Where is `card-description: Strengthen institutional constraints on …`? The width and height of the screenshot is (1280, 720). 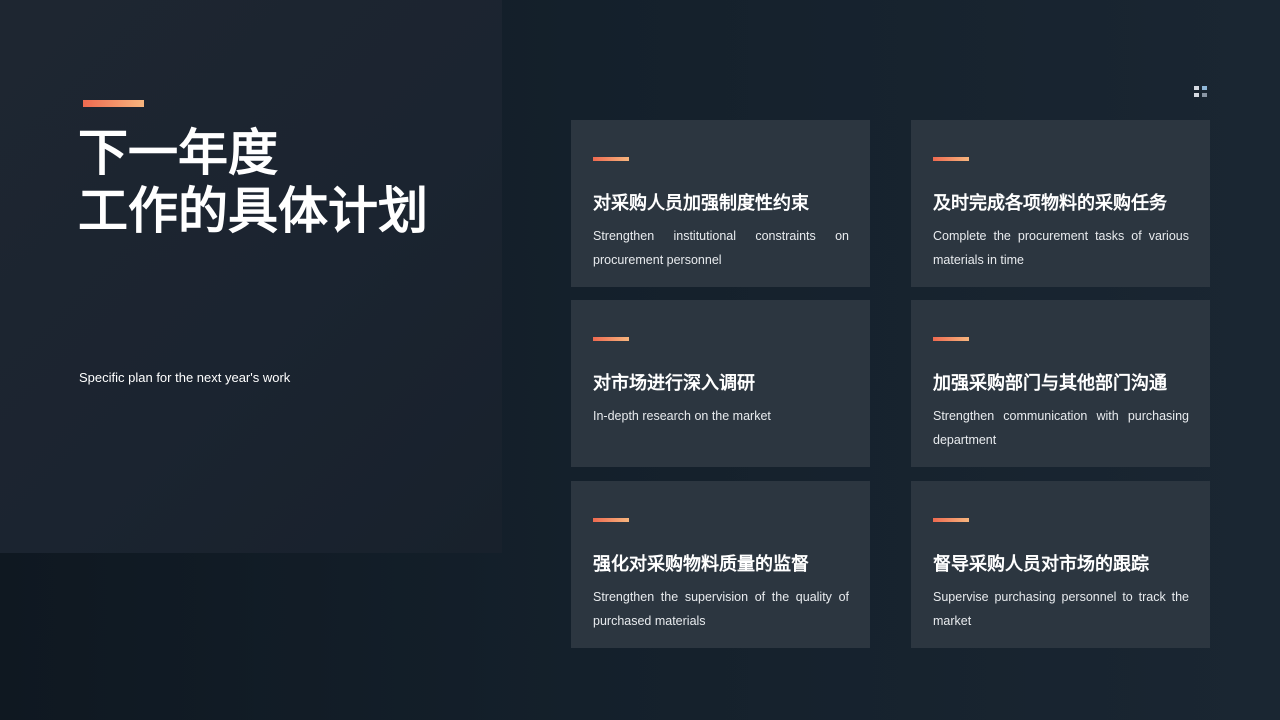
card-description: Strengthen institutional constraints on … is located at coordinates (721, 248).